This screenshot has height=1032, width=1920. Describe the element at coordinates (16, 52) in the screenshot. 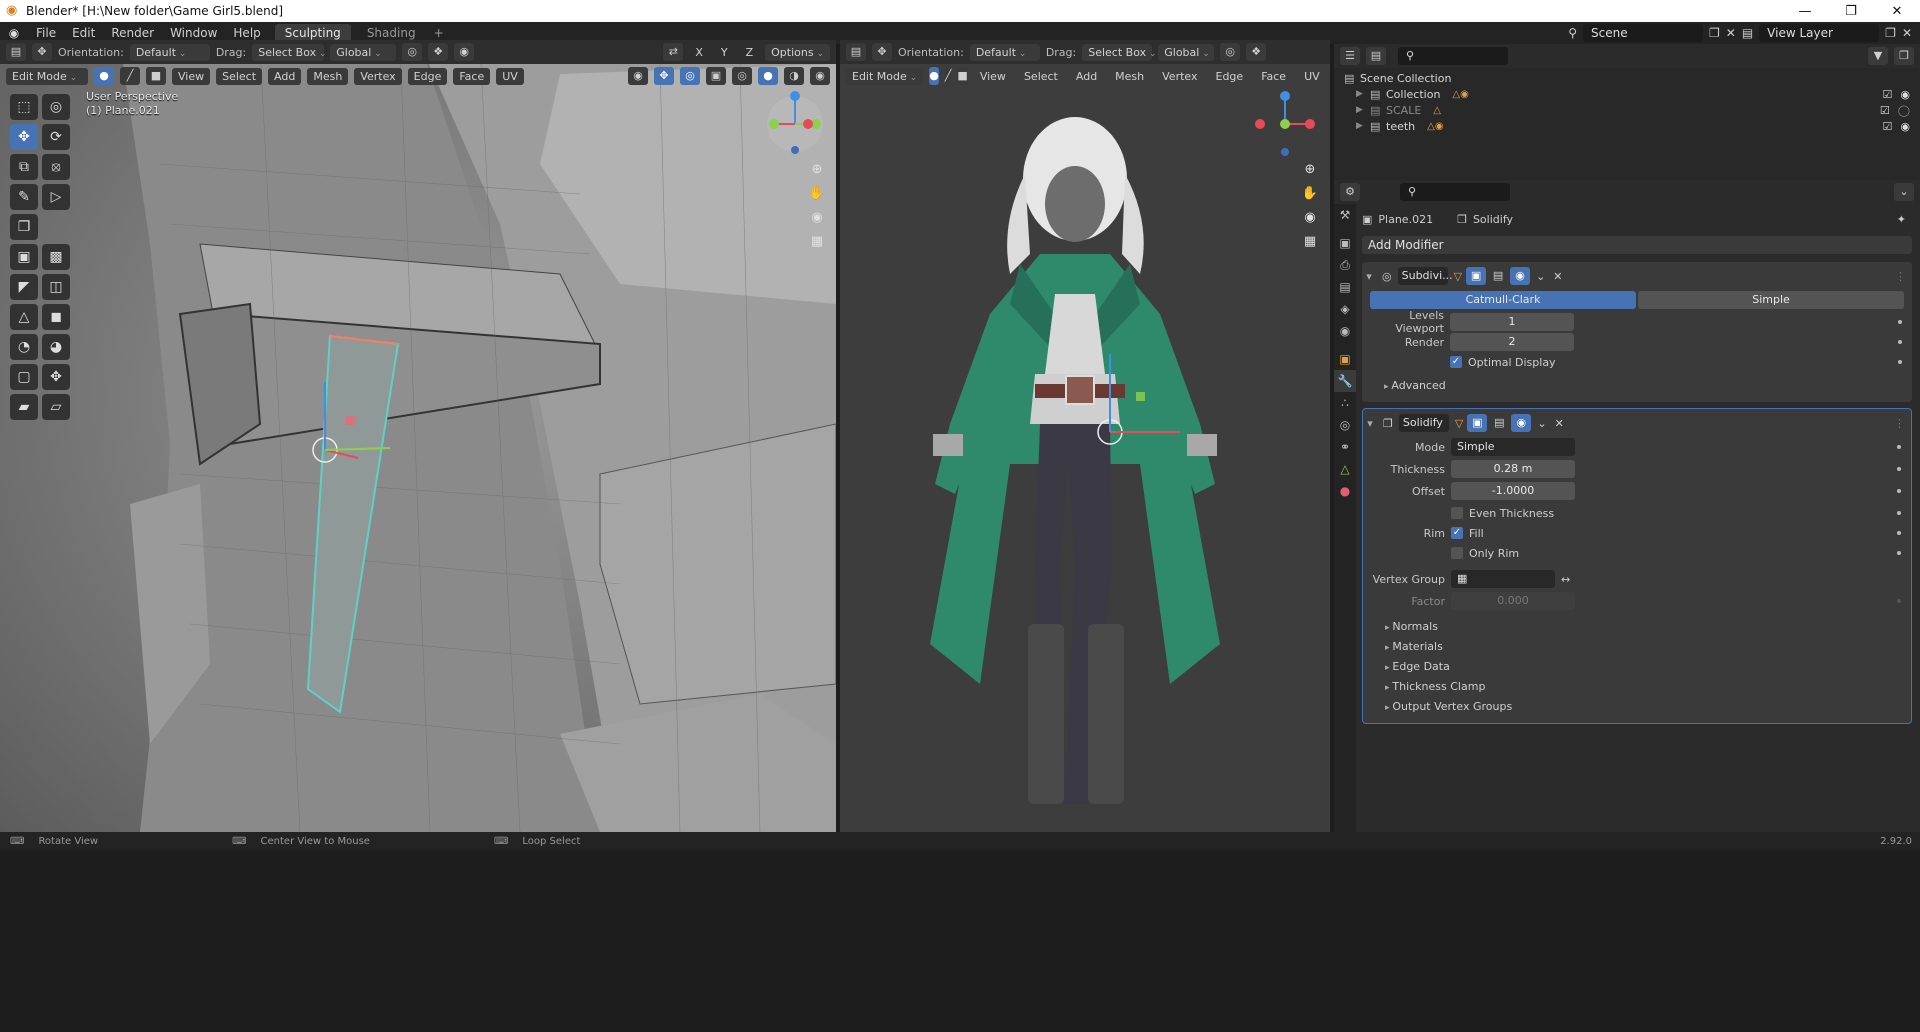

I see `editor-type-icon: ▤` at that location.